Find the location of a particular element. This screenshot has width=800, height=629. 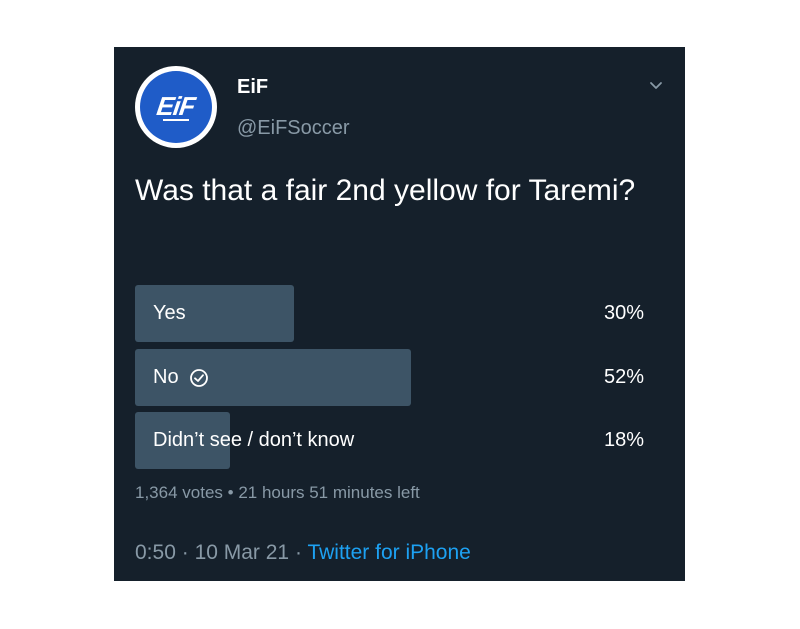

poll-meta: 1,364 votes • 21 hours 51 minutes left is located at coordinates (277, 493).